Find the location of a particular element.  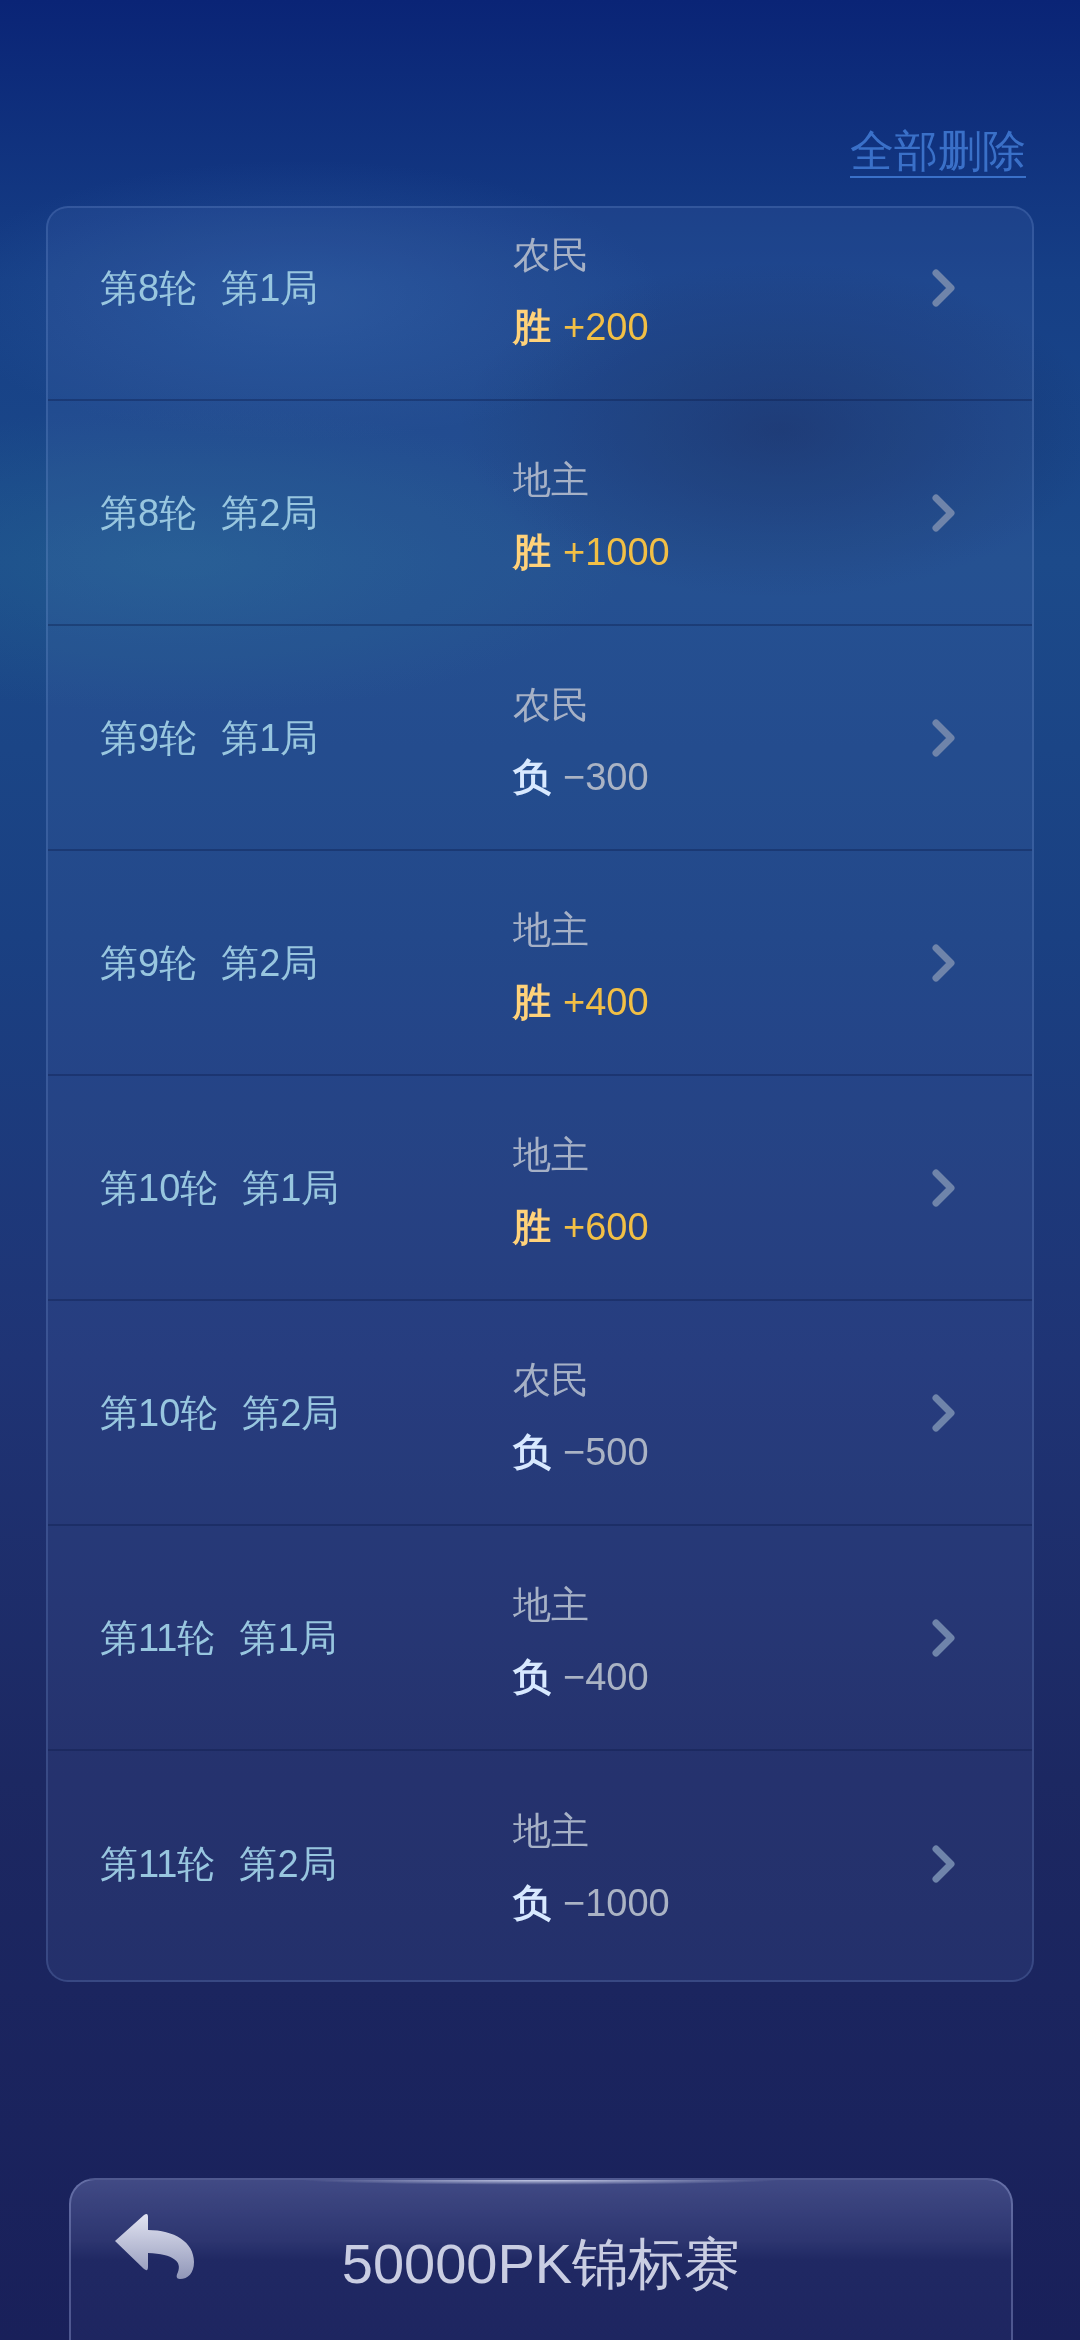

score-label: +200 is located at coordinates (606, 327).